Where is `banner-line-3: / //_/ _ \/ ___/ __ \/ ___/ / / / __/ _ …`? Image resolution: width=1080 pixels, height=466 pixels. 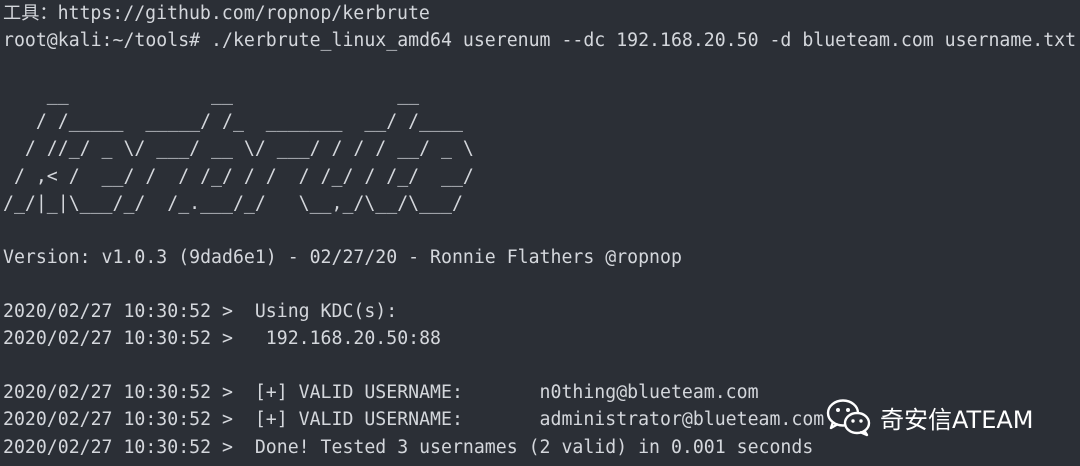 banner-line-3: / //_/ _ \/ ___/ __ \/ ___/ / / / __/ _ … is located at coordinates (238, 149).